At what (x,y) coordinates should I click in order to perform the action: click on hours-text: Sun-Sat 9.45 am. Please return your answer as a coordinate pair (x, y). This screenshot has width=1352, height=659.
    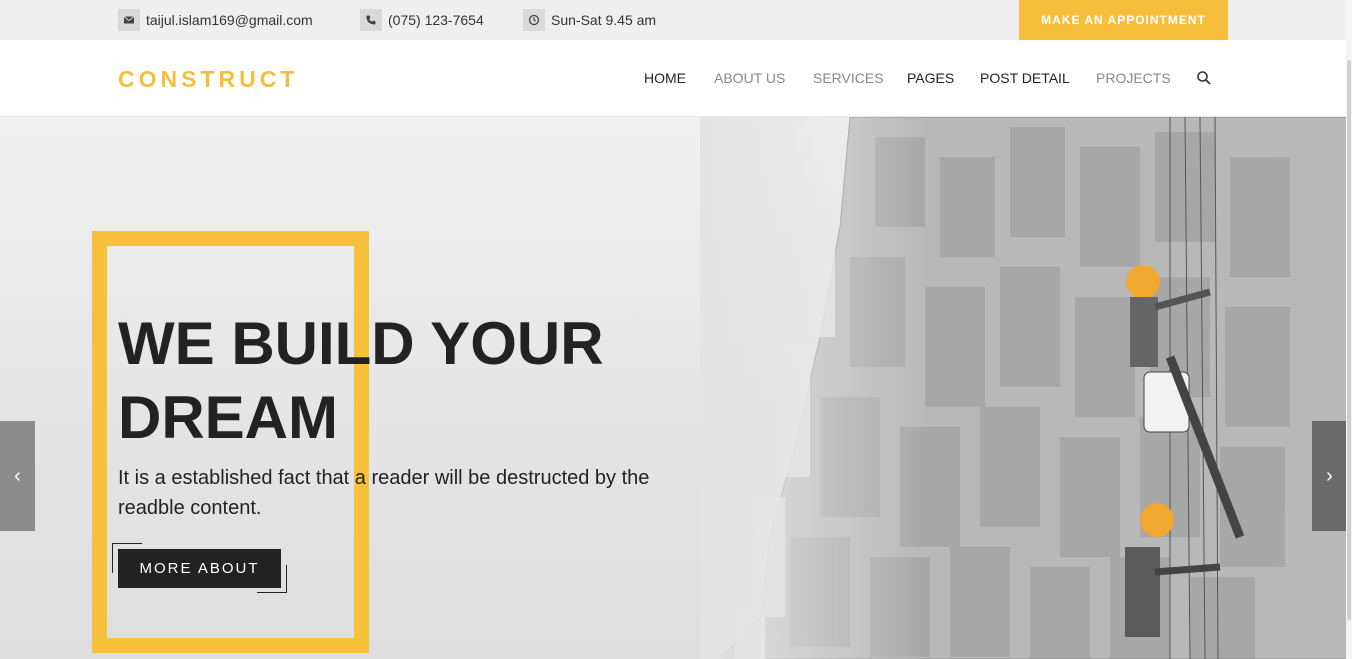
    Looking at the image, I should click on (604, 20).